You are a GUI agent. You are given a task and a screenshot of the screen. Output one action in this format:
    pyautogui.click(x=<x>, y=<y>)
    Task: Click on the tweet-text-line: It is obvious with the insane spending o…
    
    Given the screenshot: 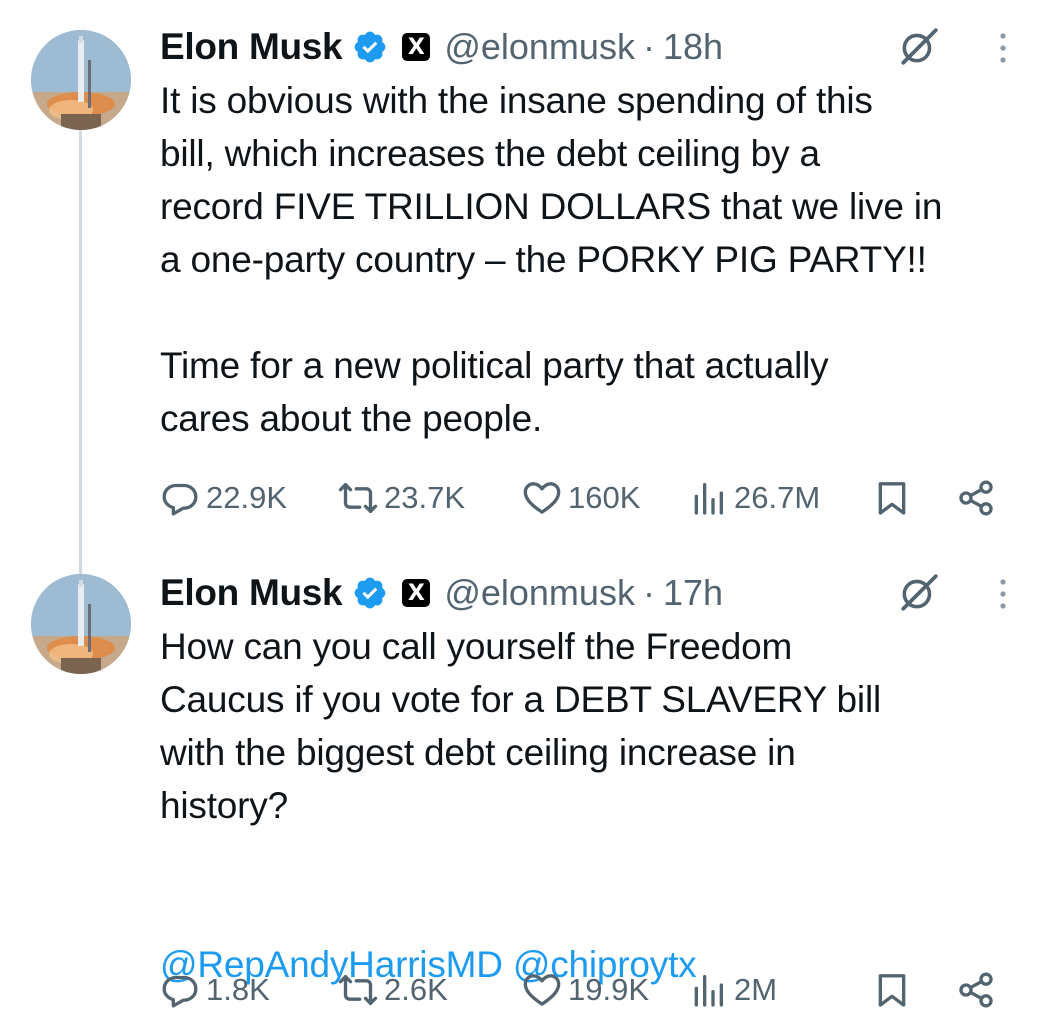 What is the action you would take?
    pyautogui.click(x=516, y=100)
    